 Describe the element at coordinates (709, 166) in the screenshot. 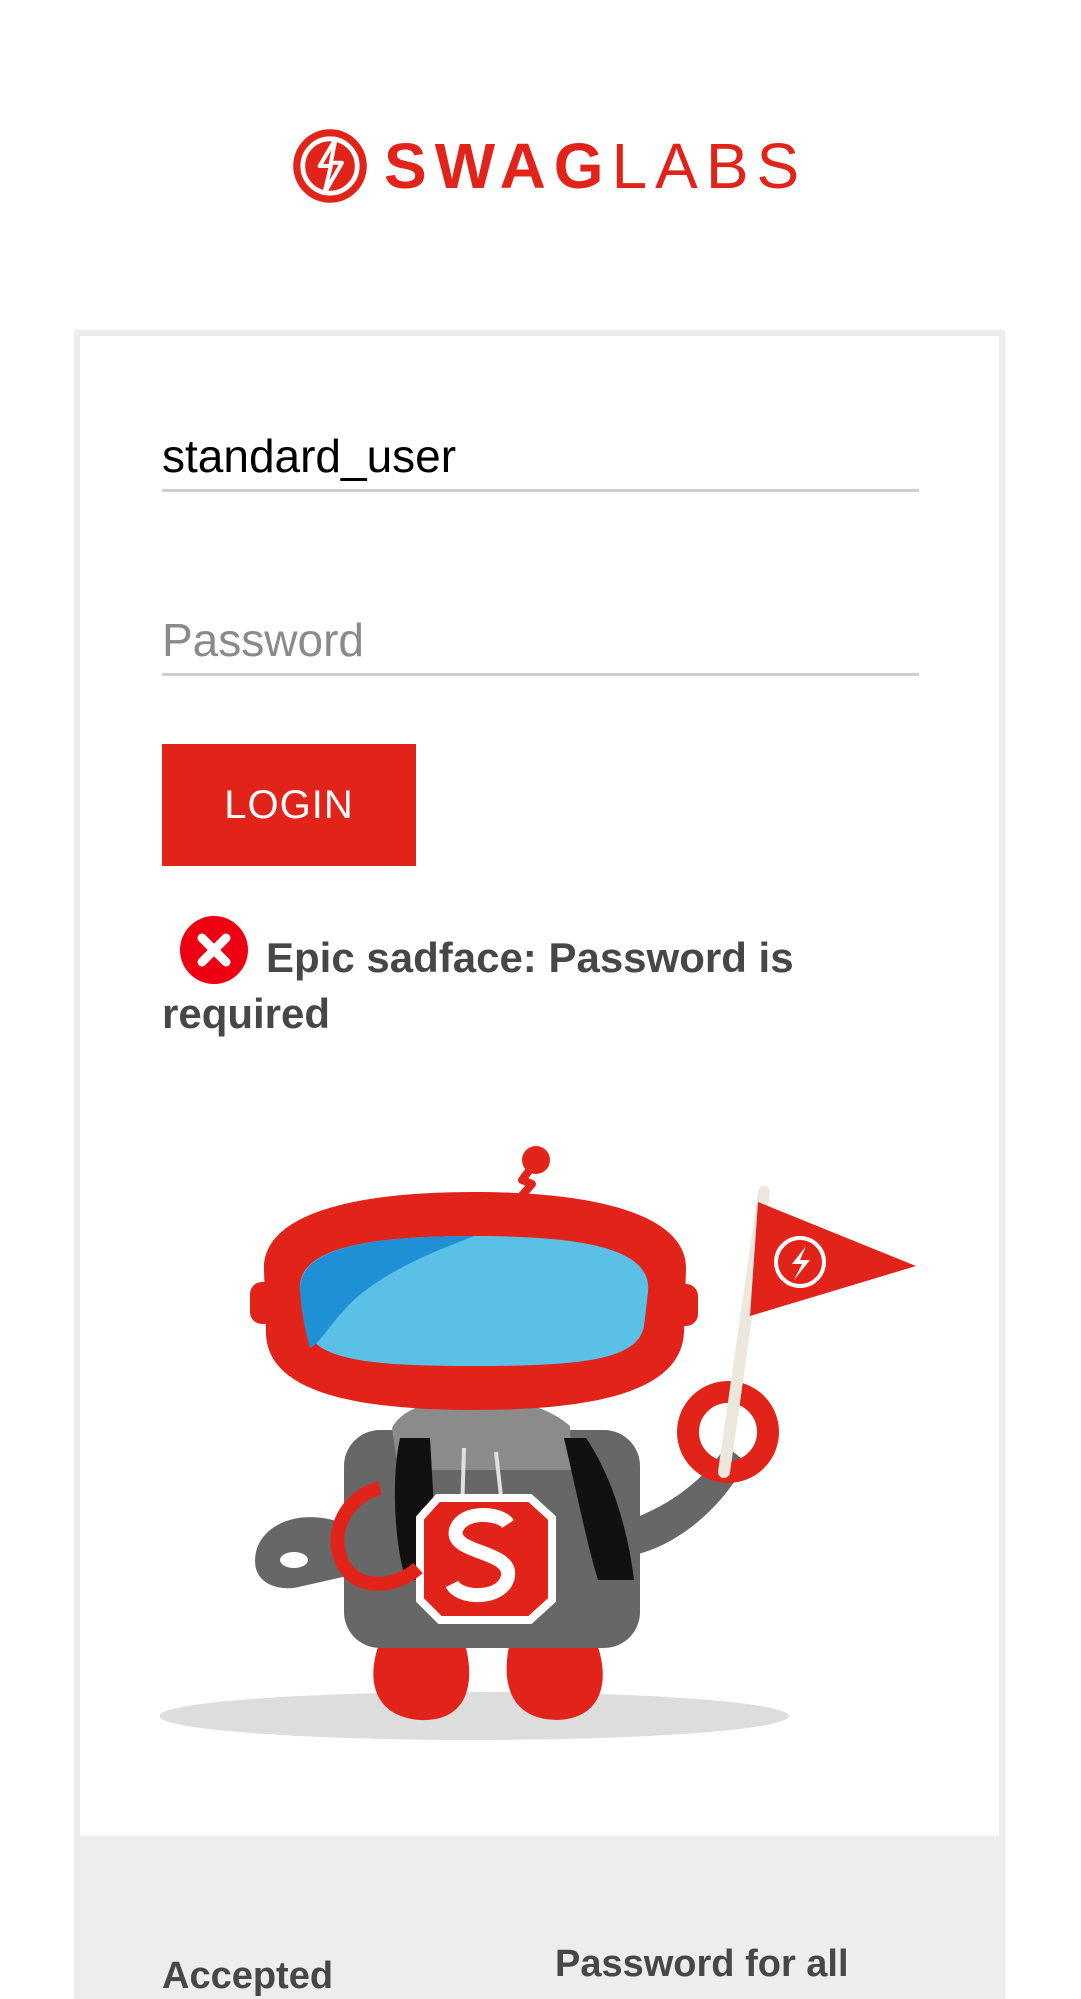

I see `brand-name-light: LABS` at that location.